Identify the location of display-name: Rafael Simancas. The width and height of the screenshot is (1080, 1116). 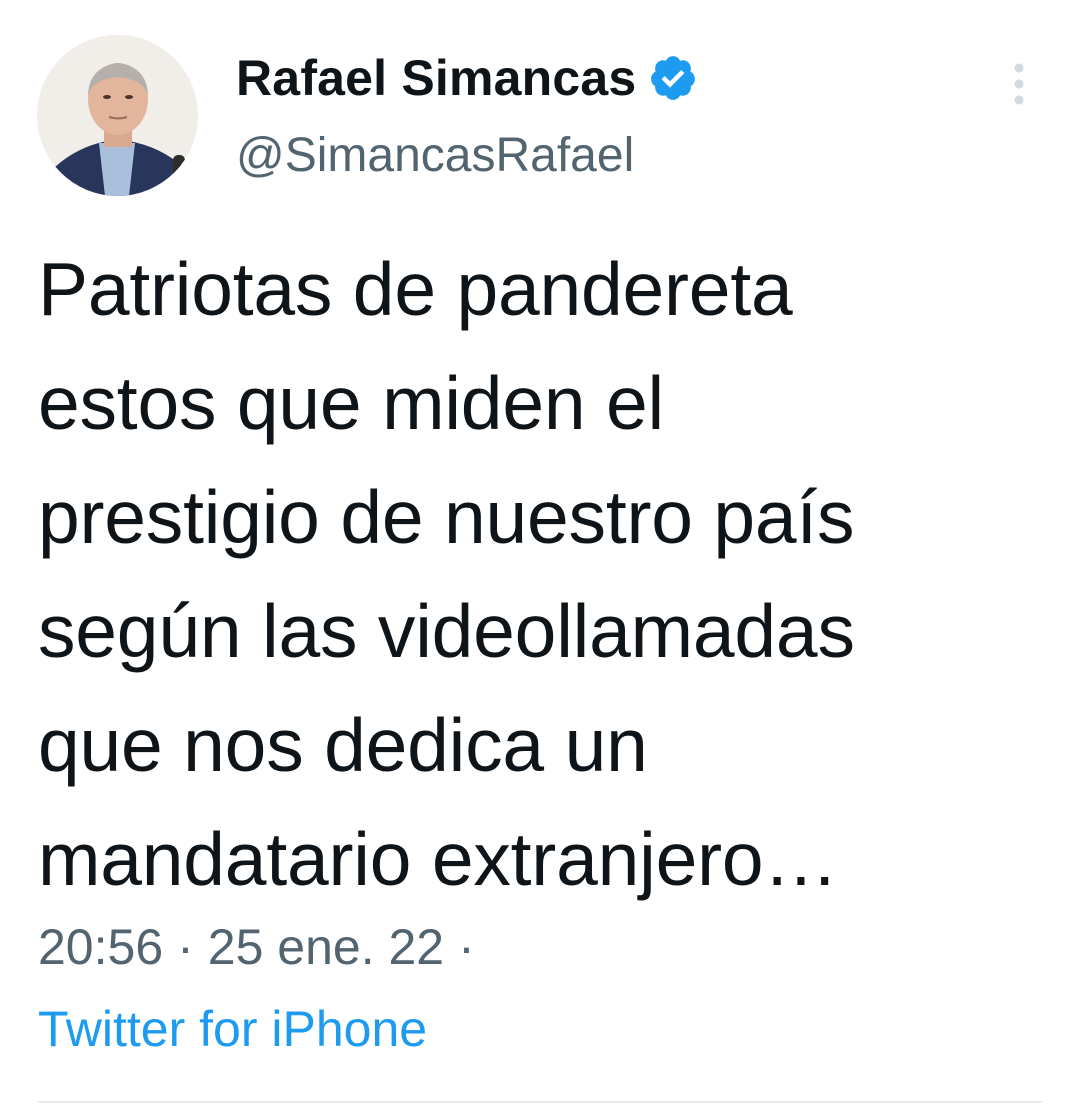
(436, 78).